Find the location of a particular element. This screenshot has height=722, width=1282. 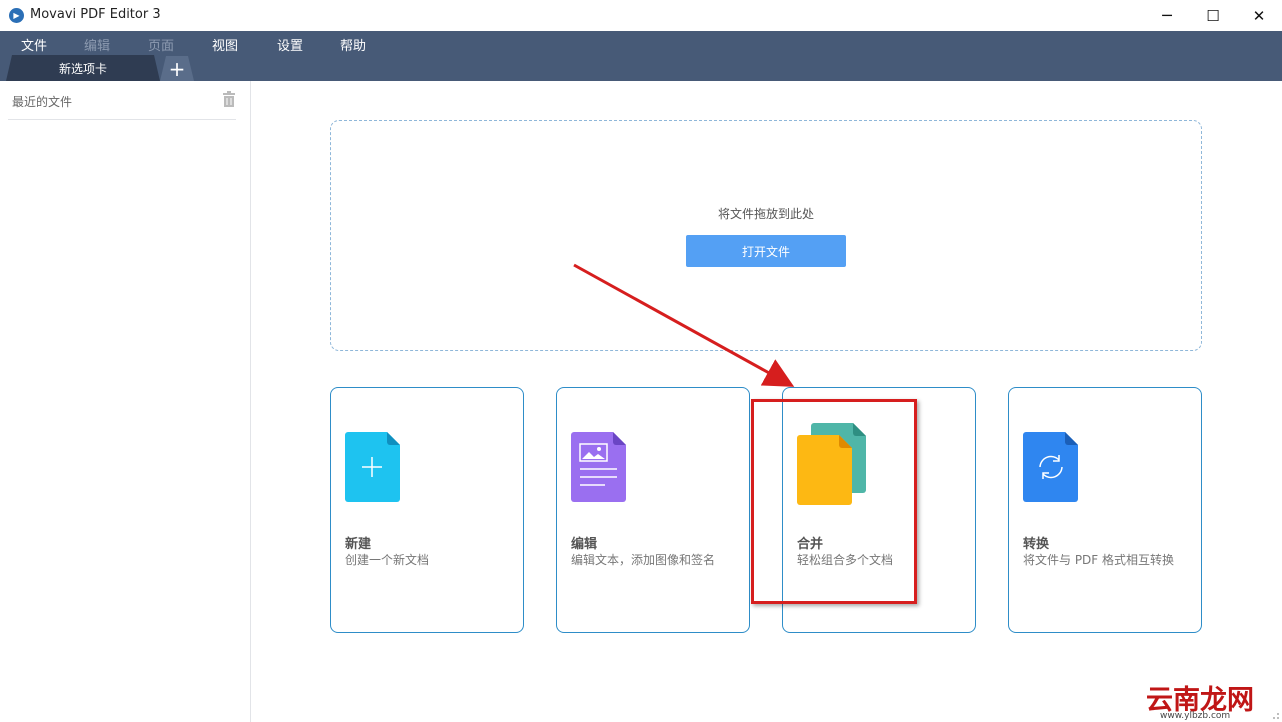

add-tab-button: + is located at coordinates (177, 68).